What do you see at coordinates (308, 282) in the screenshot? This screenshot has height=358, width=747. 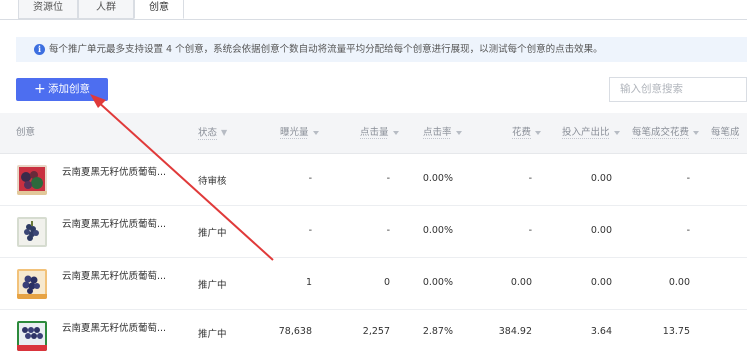 I see `impressions-value: 1` at bounding box center [308, 282].